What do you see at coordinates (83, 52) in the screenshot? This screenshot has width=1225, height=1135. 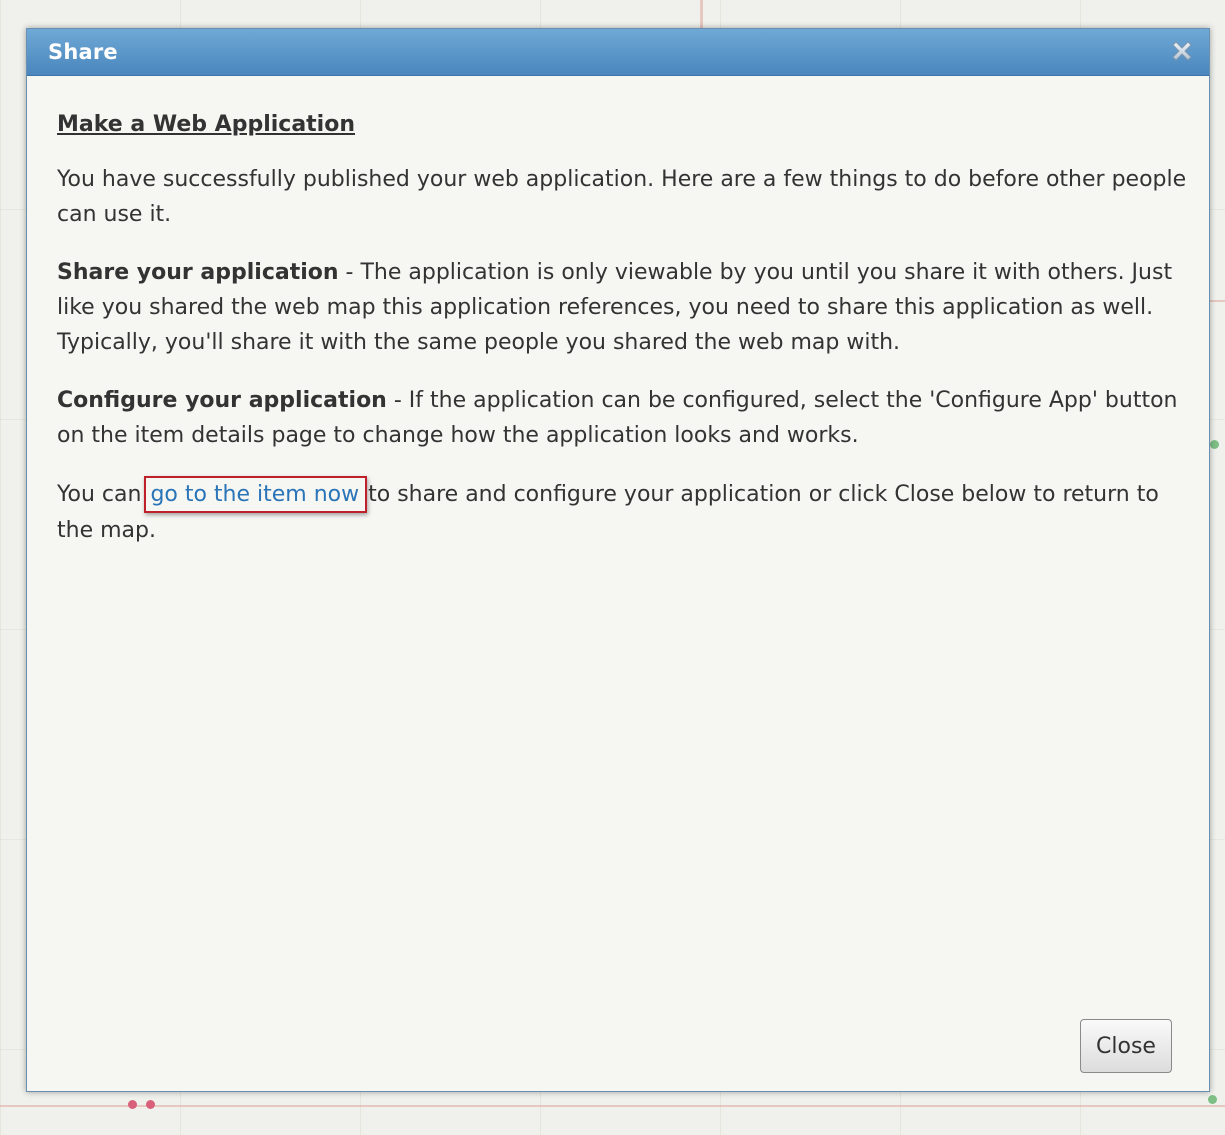 I see `dialog-title: Share` at bounding box center [83, 52].